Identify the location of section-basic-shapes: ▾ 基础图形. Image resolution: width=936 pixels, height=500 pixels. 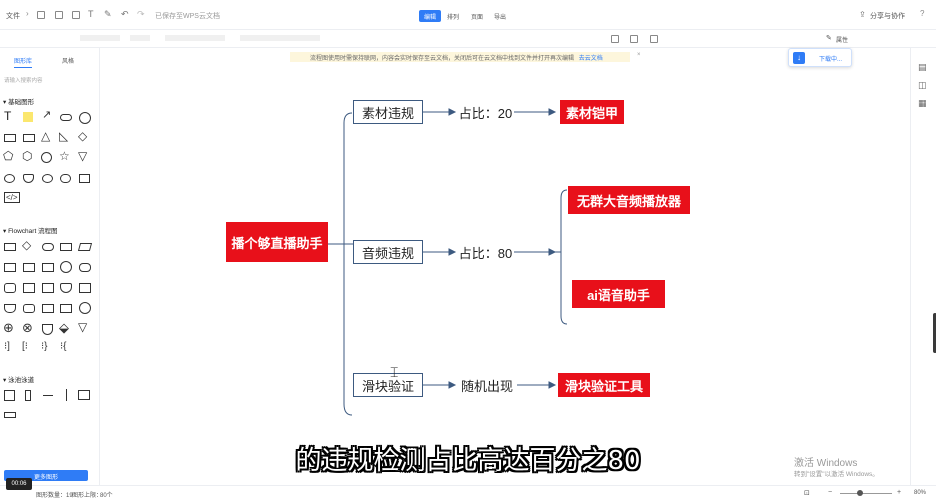
(18, 101).